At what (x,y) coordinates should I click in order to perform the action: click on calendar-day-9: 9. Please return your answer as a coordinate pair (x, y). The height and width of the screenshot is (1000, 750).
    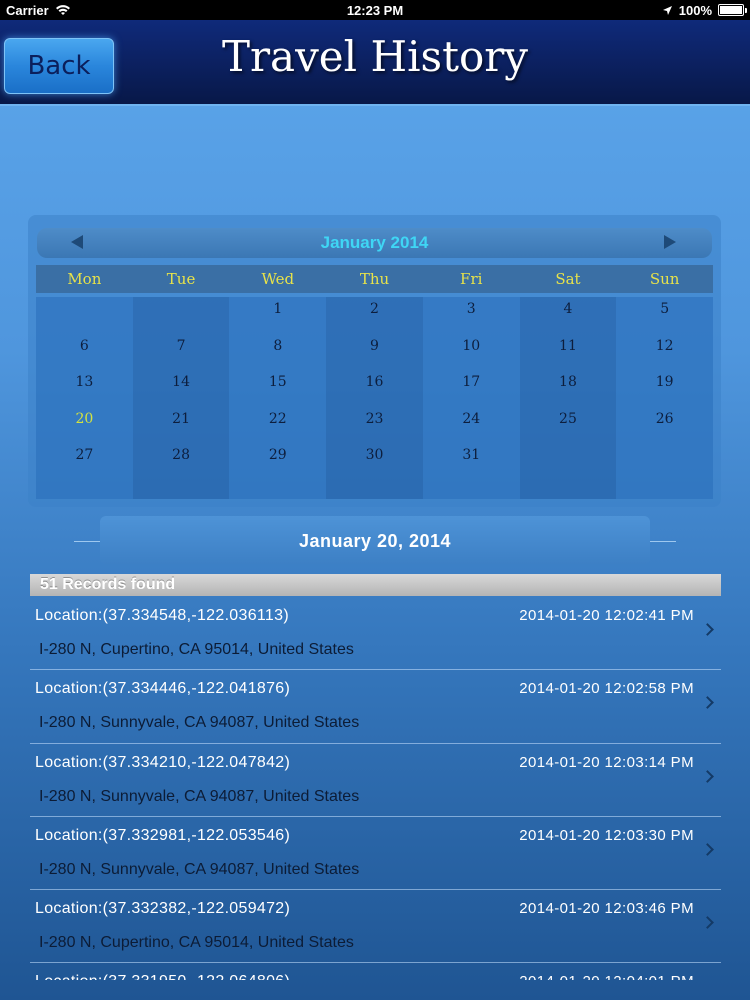
    Looking at the image, I should click on (374, 346).